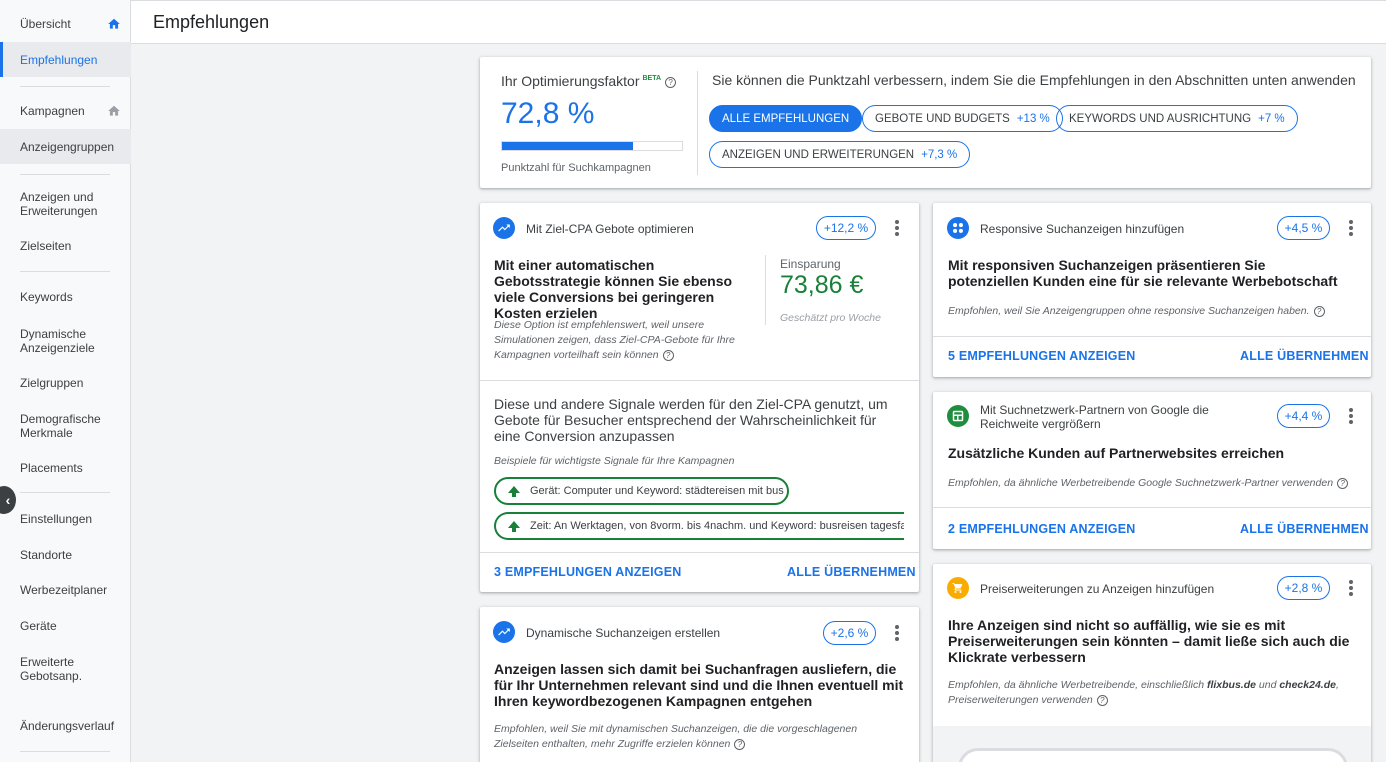  I want to click on filter-chip-ads-extensions: ANZEIGEN UND ERWEITERUNGEN +7,3 %, so click(840, 154).